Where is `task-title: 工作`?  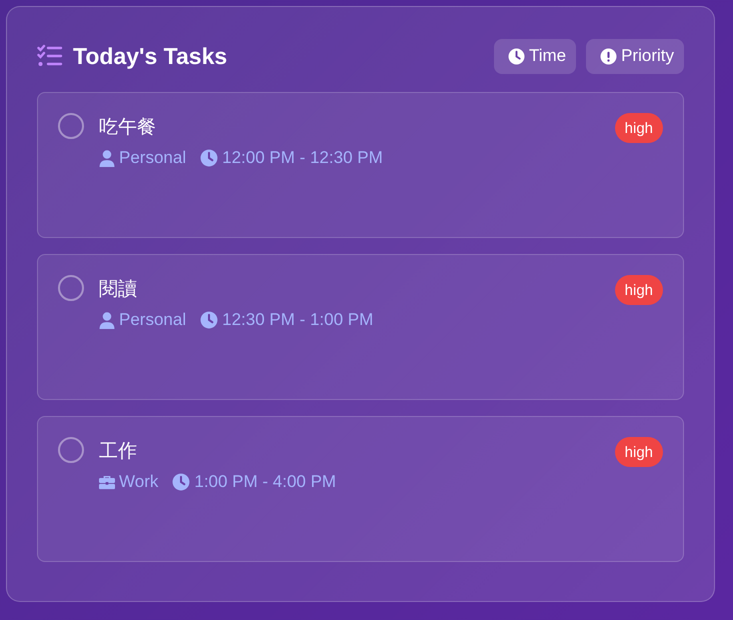
task-title: 工作 is located at coordinates (118, 451).